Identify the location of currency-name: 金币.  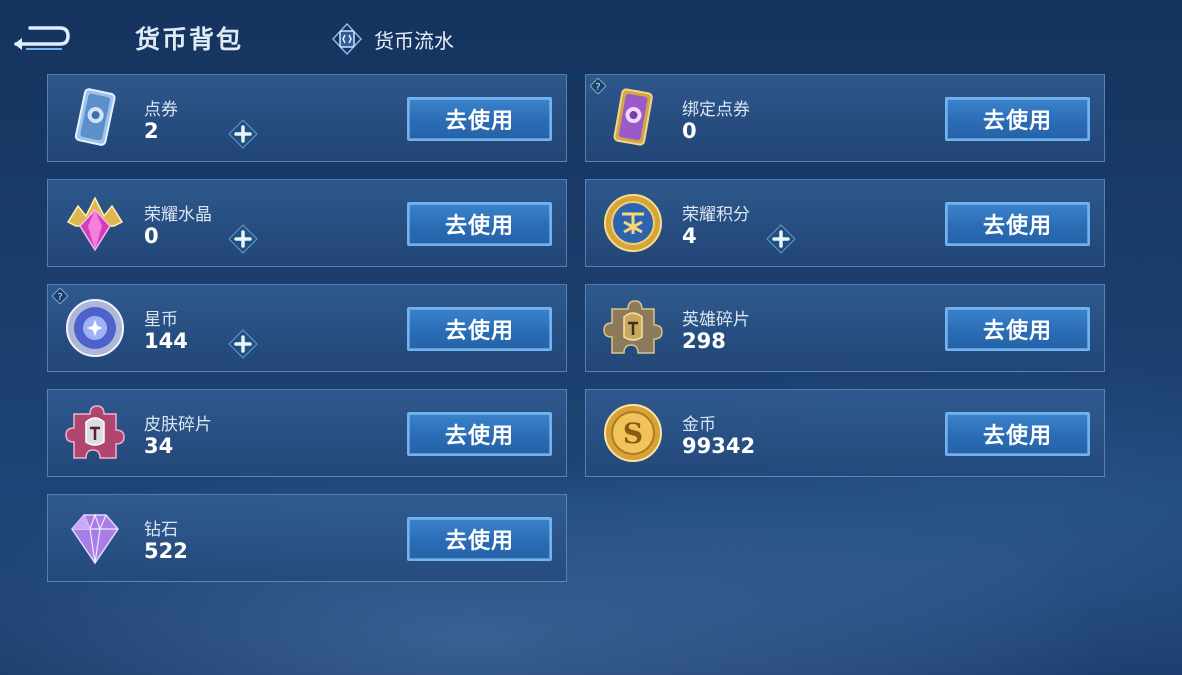
(699, 425).